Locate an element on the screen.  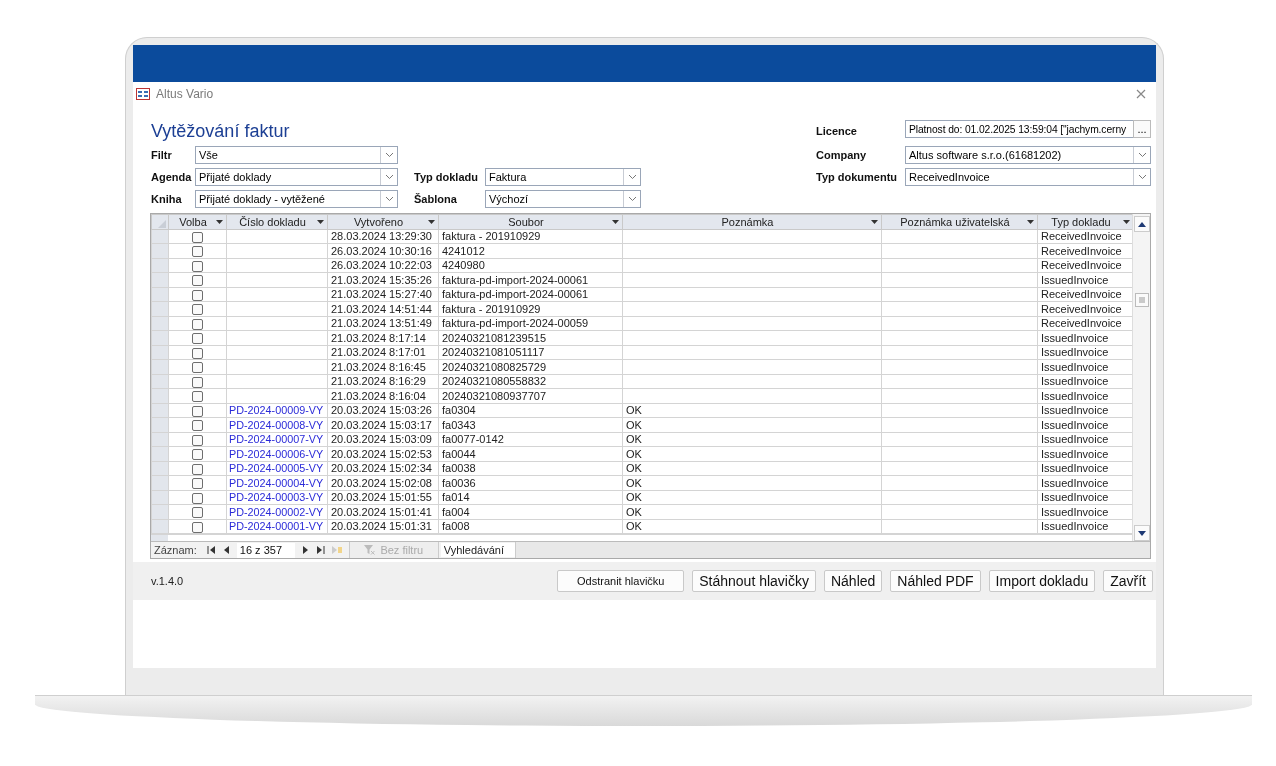
table-cell: fa0077-0142 is located at coordinates (530, 439).